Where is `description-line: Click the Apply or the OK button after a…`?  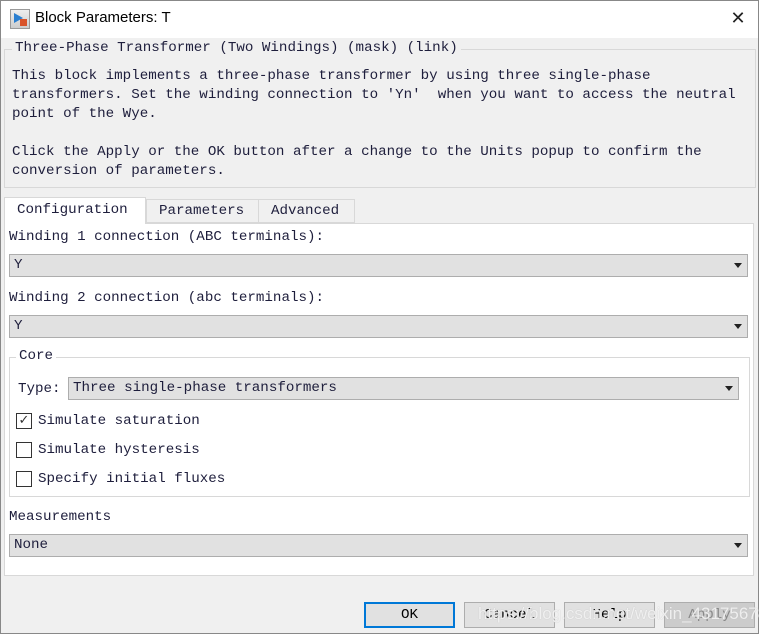 description-line: Click the Apply or the OK button after a… is located at coordinates (357, 152).